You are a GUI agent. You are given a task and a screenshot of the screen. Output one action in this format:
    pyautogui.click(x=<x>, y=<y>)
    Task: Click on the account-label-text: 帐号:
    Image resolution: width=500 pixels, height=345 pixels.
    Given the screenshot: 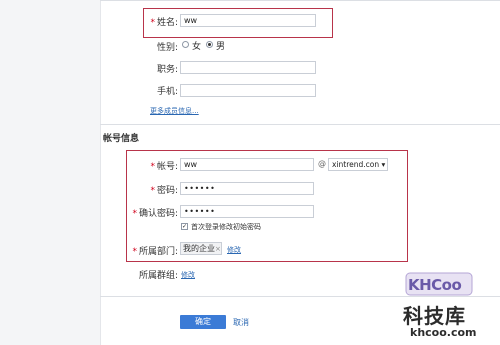 What is the action you would take?
    pyautogui.click(x=167, y=167)
    